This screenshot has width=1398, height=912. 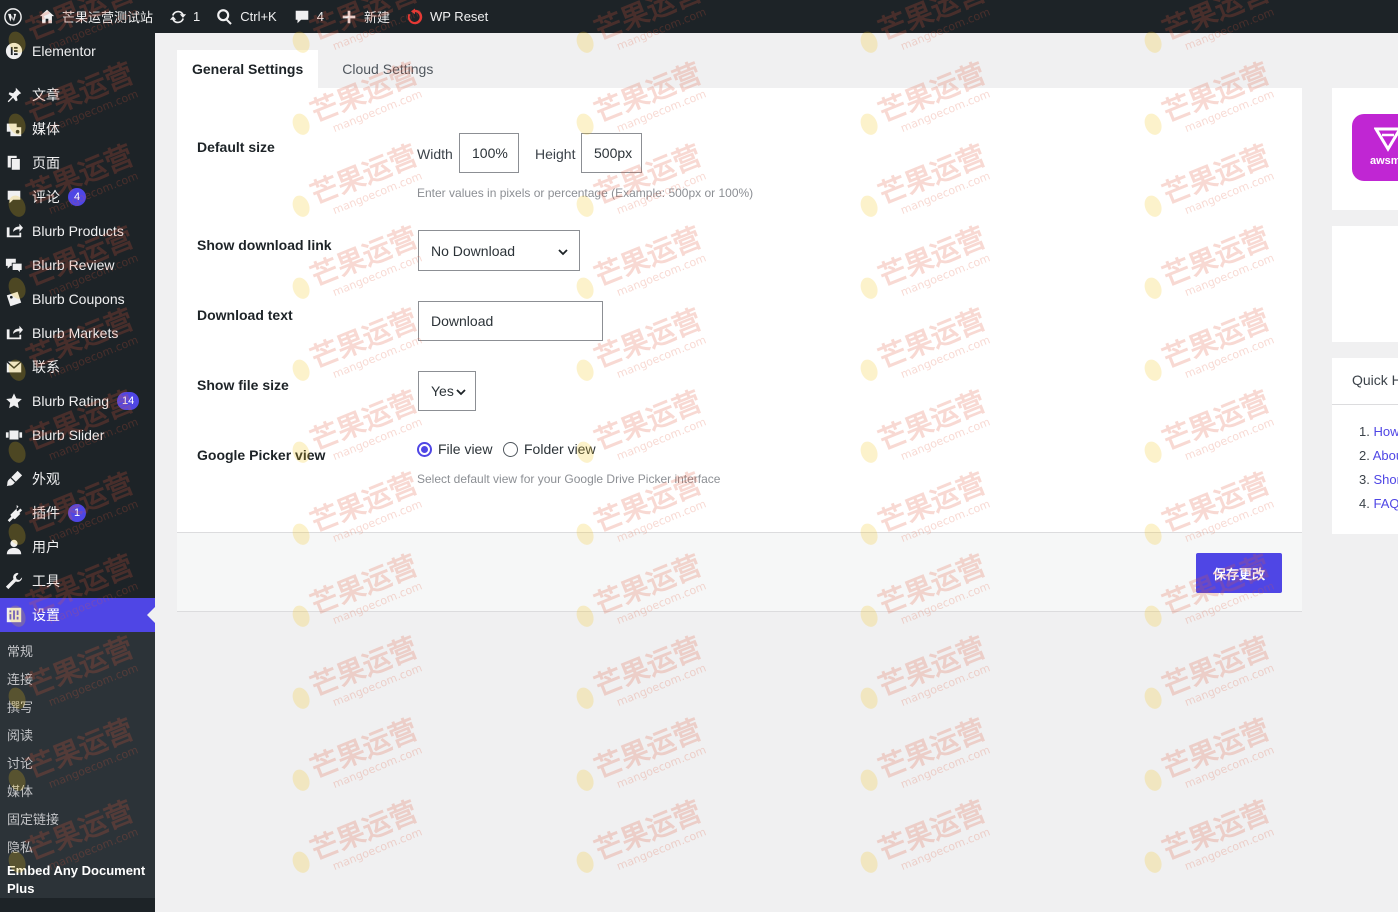 I want to click on pin-icon, so click(x=14, y=95).